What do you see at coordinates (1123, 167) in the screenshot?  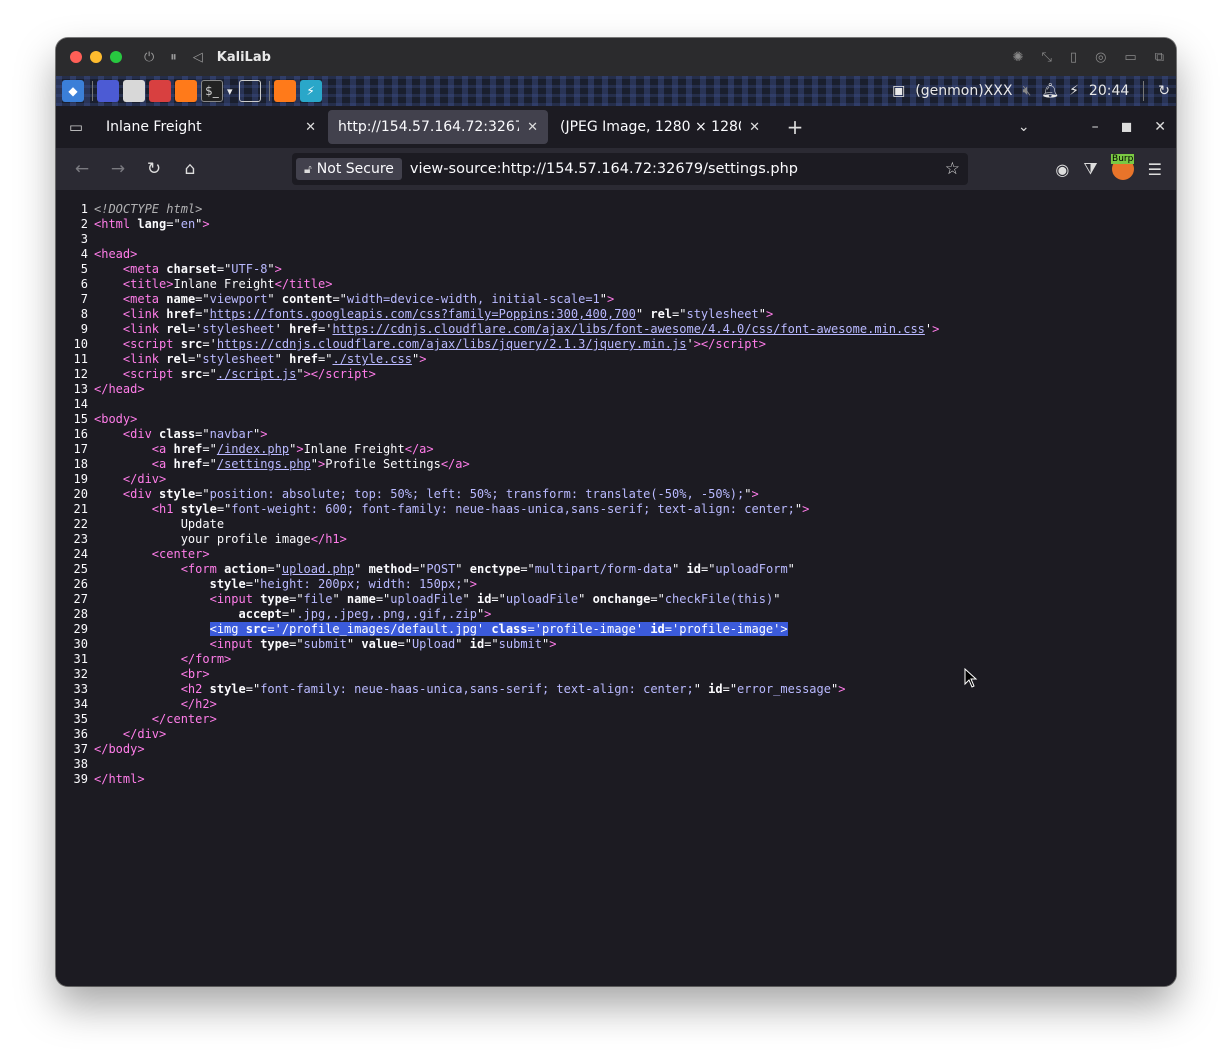 I see `burp-extension-icon: Burp` at bounding box center [1123, 167].